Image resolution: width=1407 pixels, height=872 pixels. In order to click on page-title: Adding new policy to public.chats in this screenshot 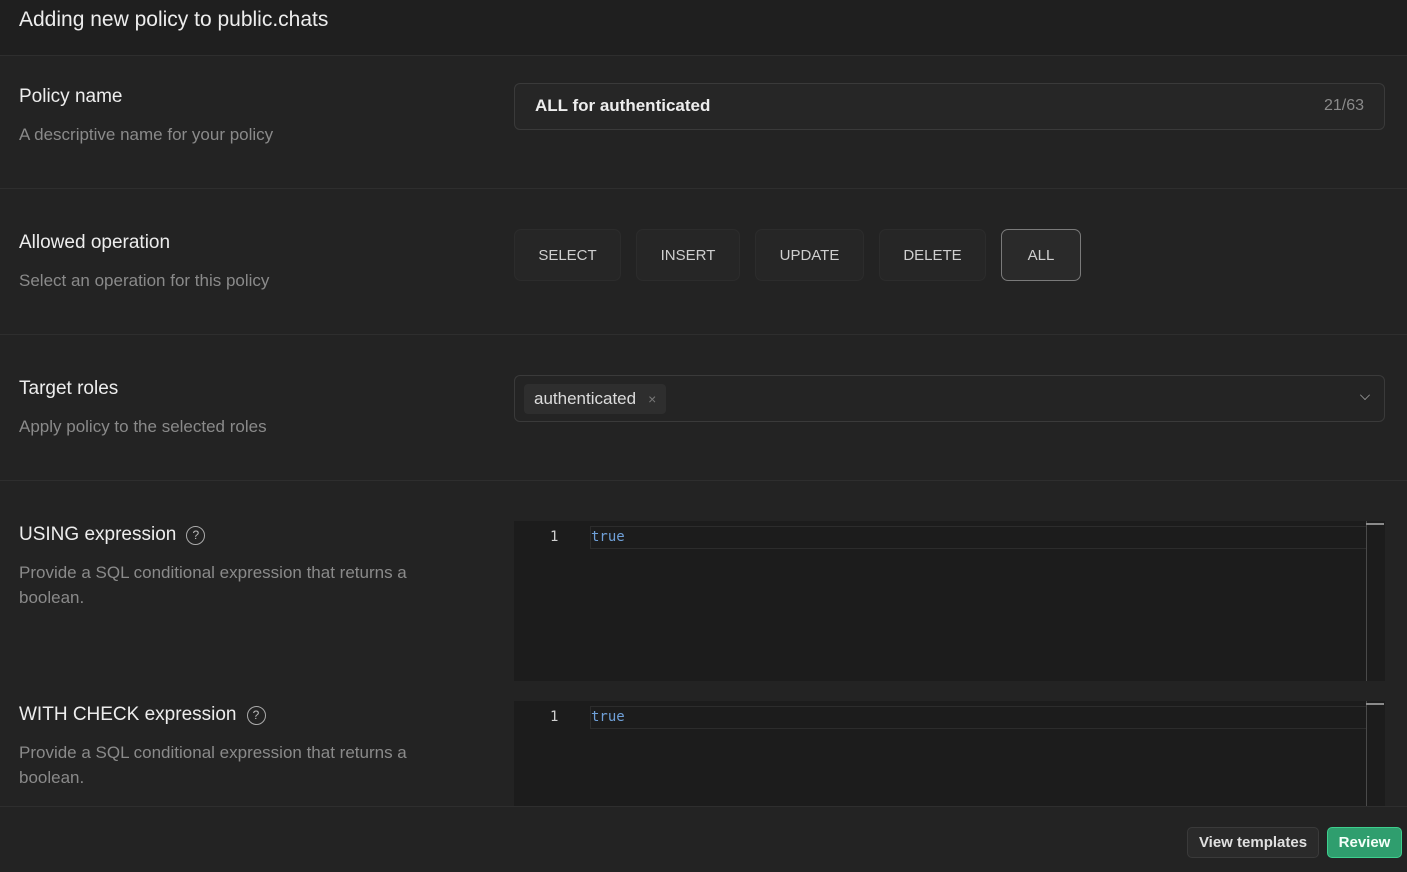, I will do `click(174, 19)`.